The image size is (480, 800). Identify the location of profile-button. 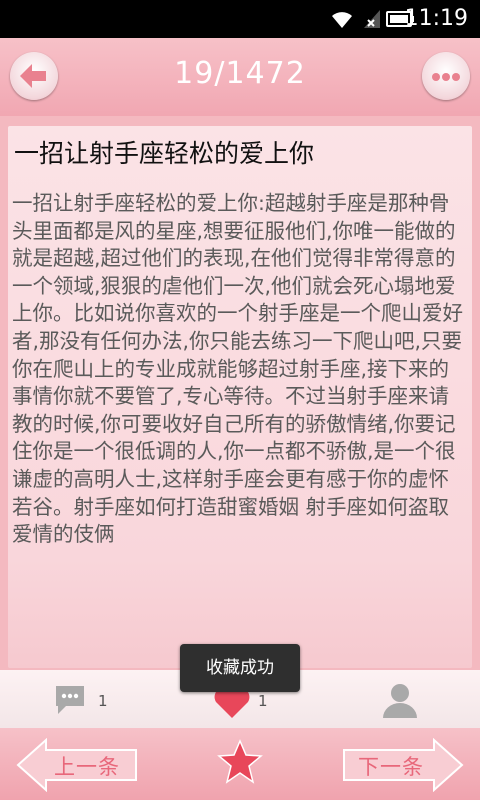
(400, 700).